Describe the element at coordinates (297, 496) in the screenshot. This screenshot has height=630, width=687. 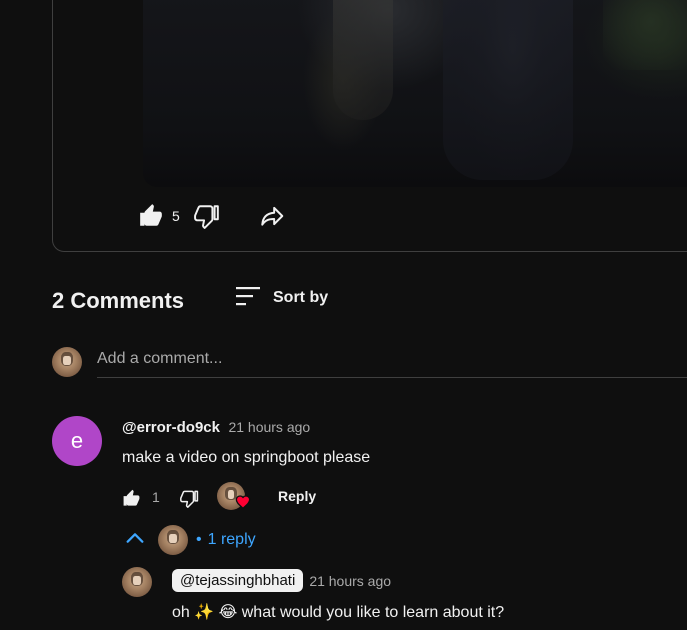
I see `reply-button: Reply` at that location.